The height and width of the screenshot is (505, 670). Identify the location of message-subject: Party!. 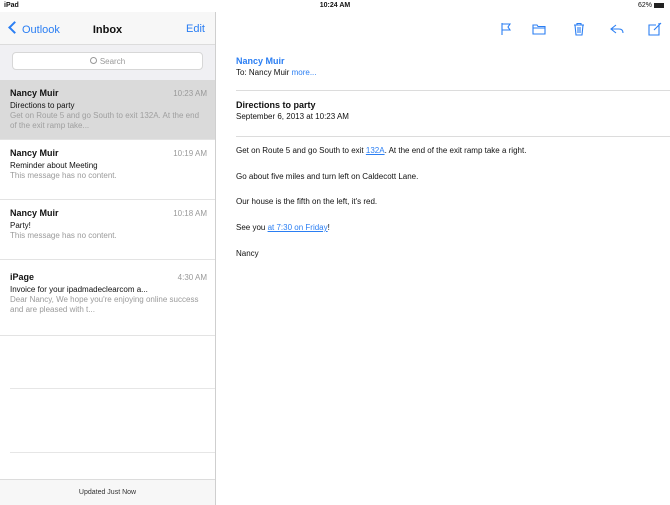
(20, 225).